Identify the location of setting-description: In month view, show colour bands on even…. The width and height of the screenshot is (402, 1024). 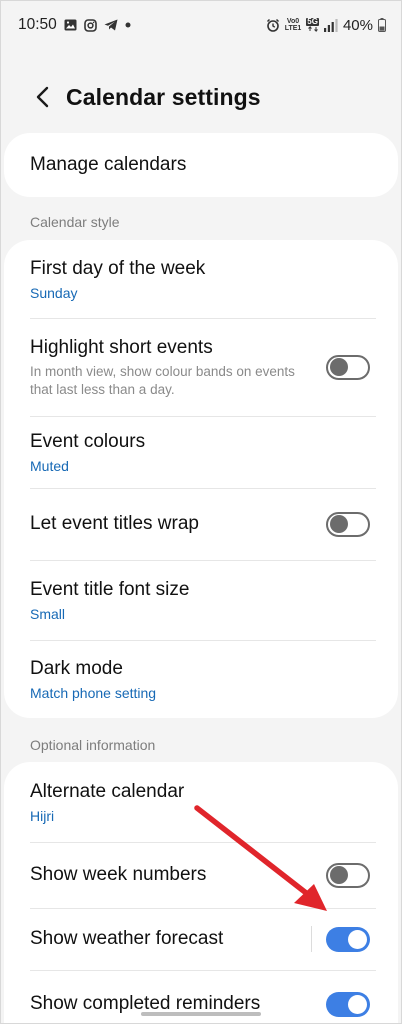
(162, 380).